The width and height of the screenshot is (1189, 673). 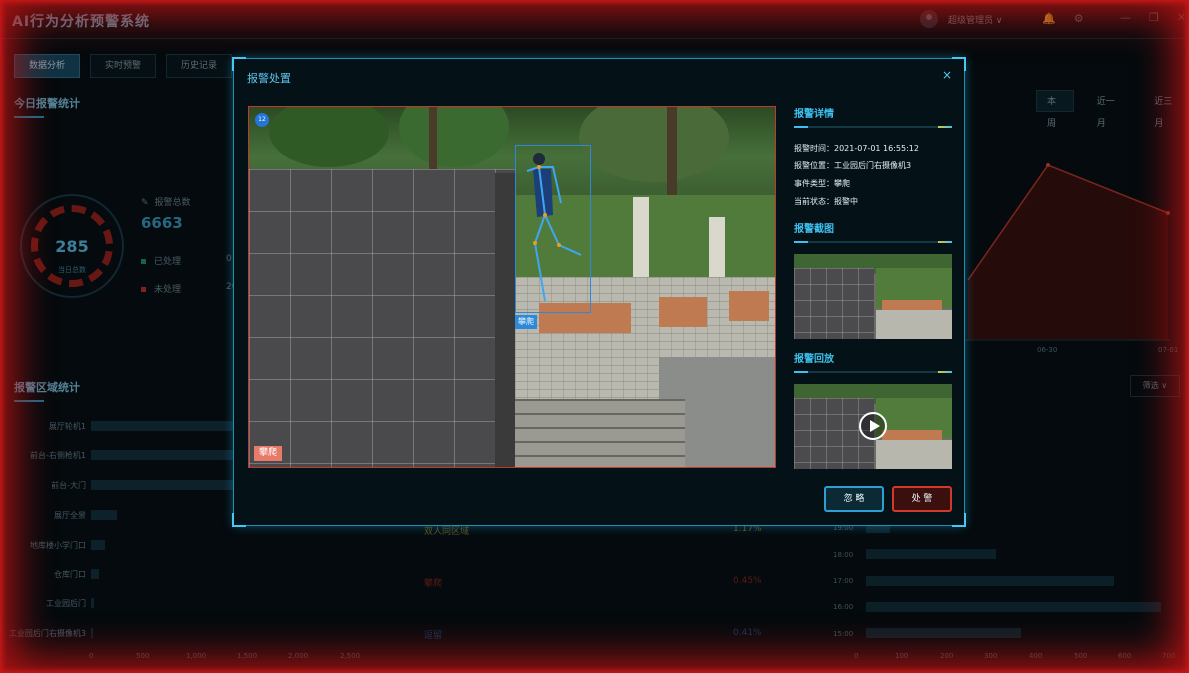 I want to click on alarm-status-row: 当前状态：报警中, so click(x=826, y=201).